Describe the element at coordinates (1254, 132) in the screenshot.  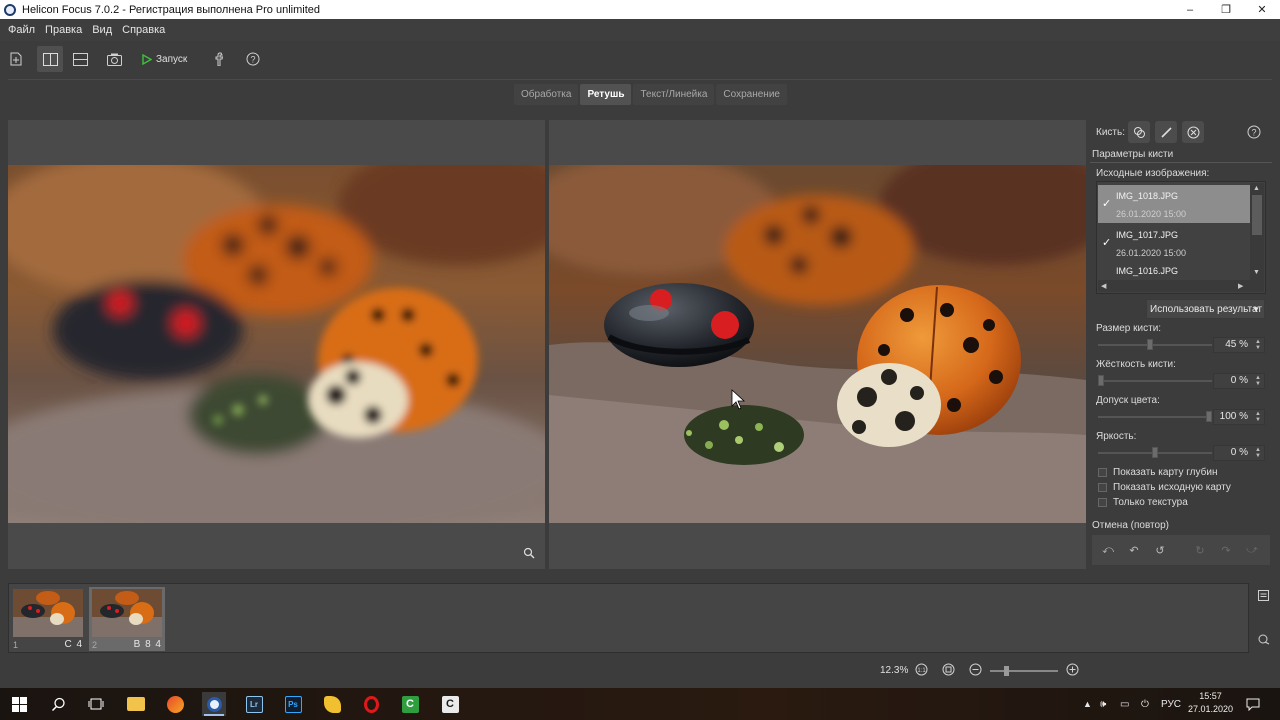
I see `side-help-icon: ?` at that location.